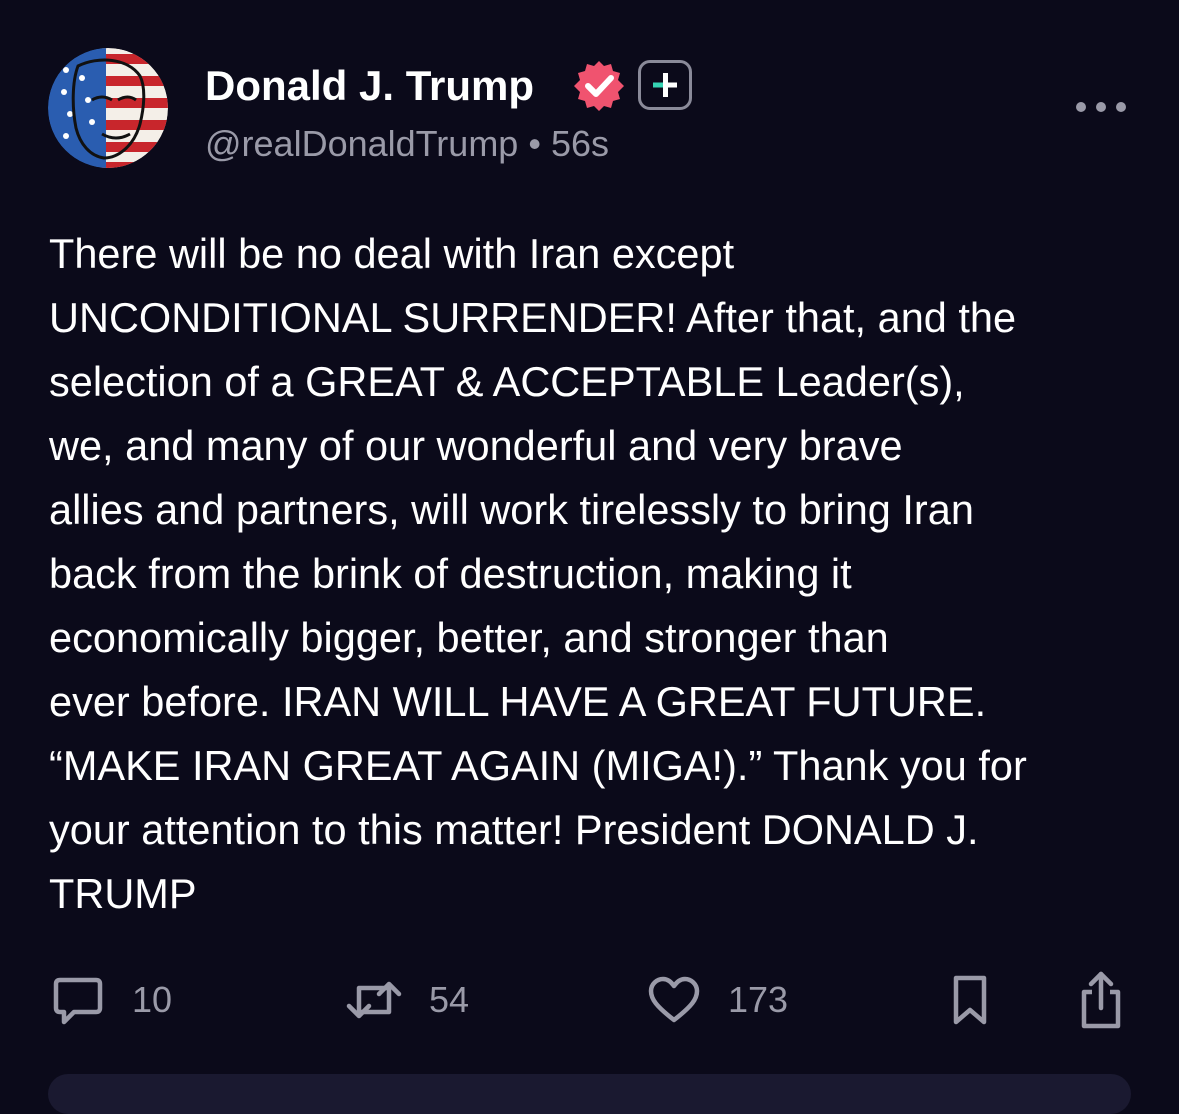  What do you see at coordinates (599, 86) in the screenshot?
I see `verified-badge-icon` at bounding box center [599, 86].